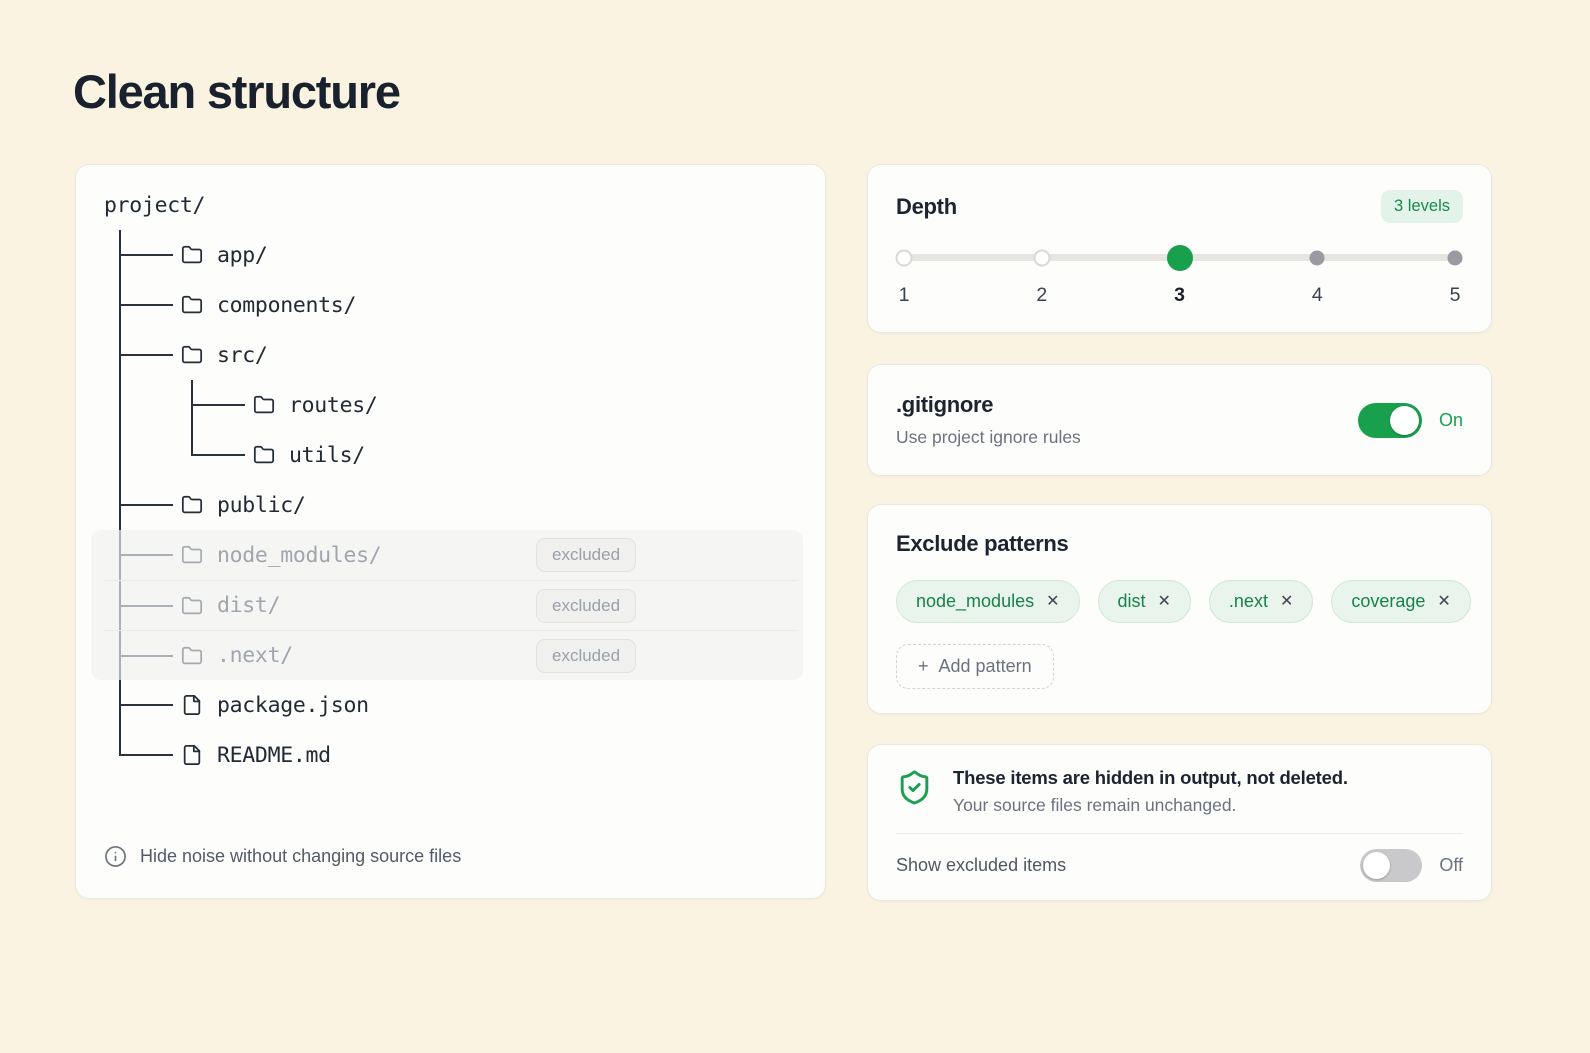 The height and width of the screenshot is (1053, 1590). I want to click on gitignore-state-label: On, so click(1450, 419).